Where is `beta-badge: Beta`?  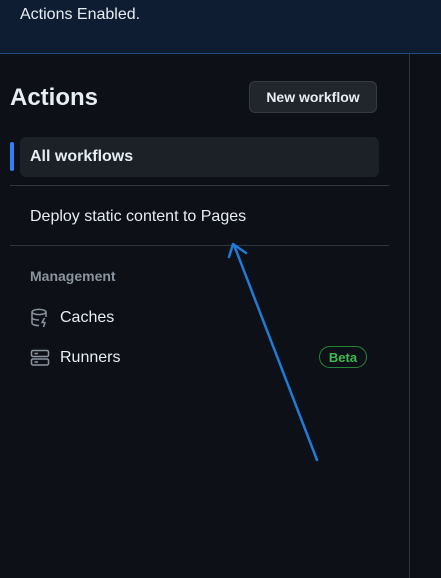
beta-badge: Beta is located at coordinates (343, 357).